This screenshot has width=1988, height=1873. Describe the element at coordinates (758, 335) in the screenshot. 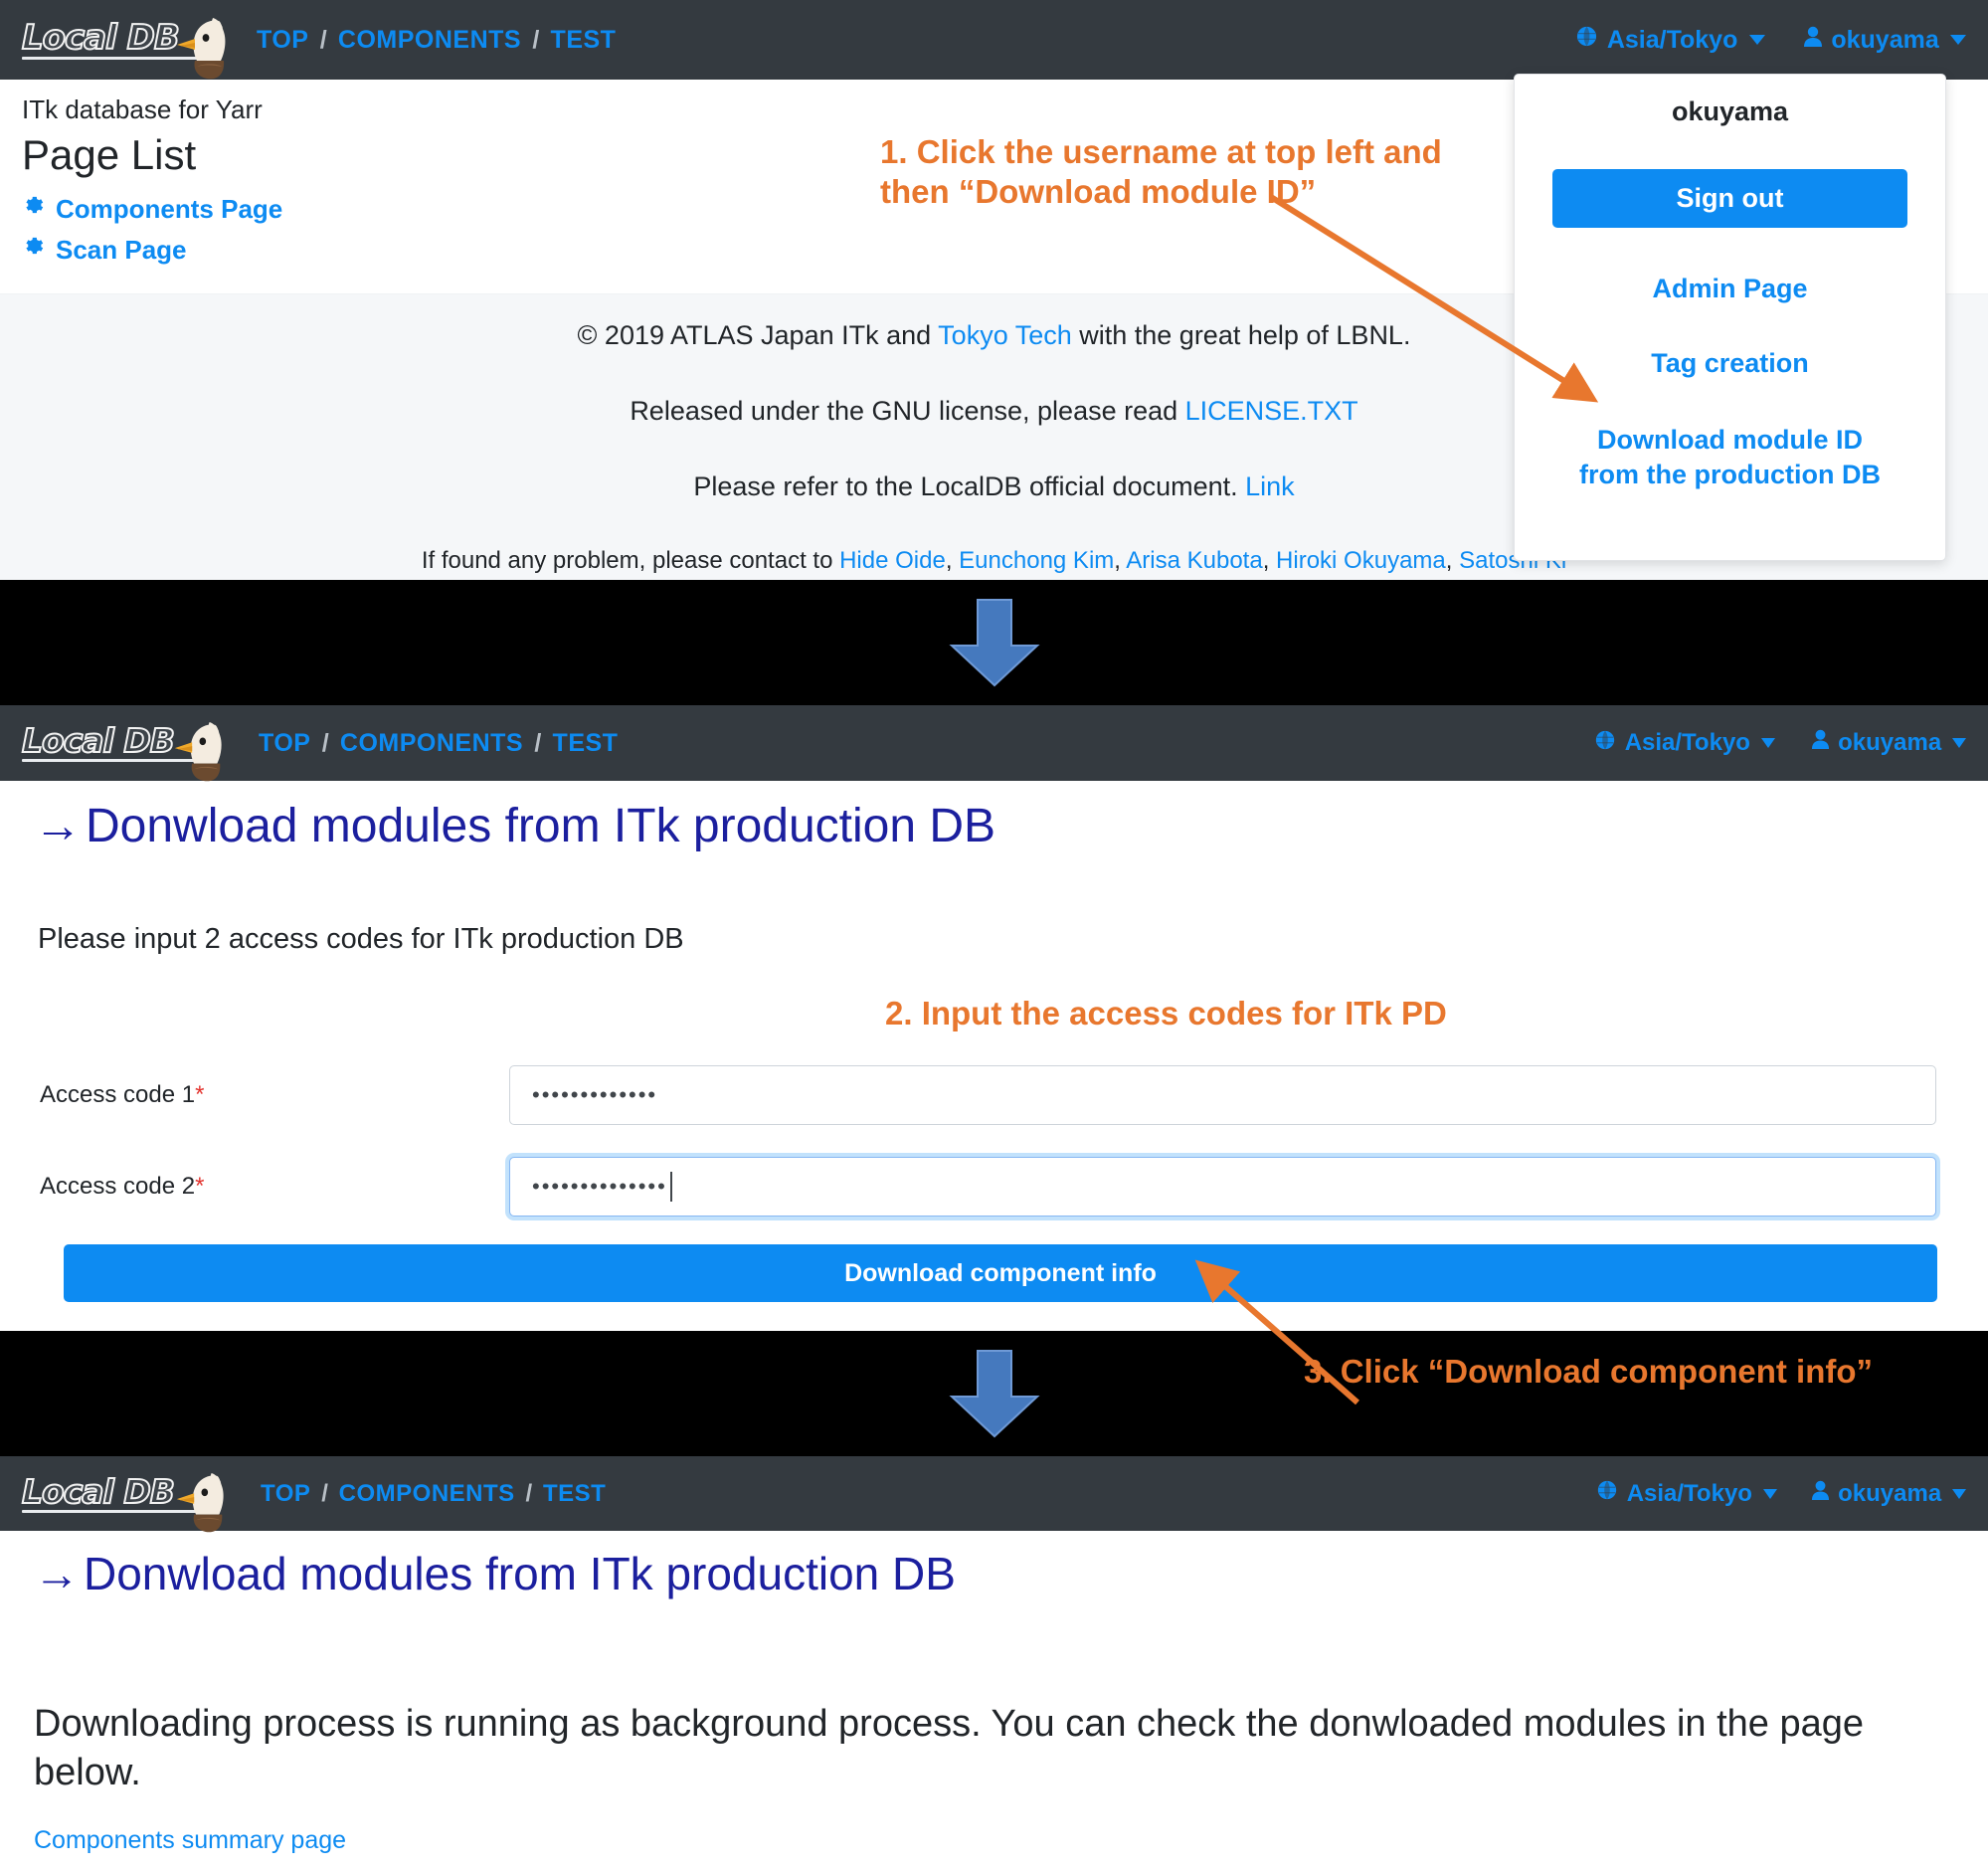

I see `footer-copyright-text: © 2019 ATLAS Japan ITk and` at that location.